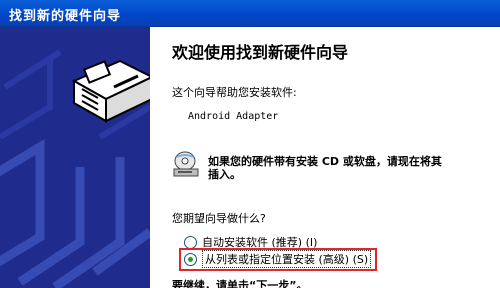 This screenshot has height=288, width=500. I want to click on window-title: 找到新的硬件向导, so click(65, 16).